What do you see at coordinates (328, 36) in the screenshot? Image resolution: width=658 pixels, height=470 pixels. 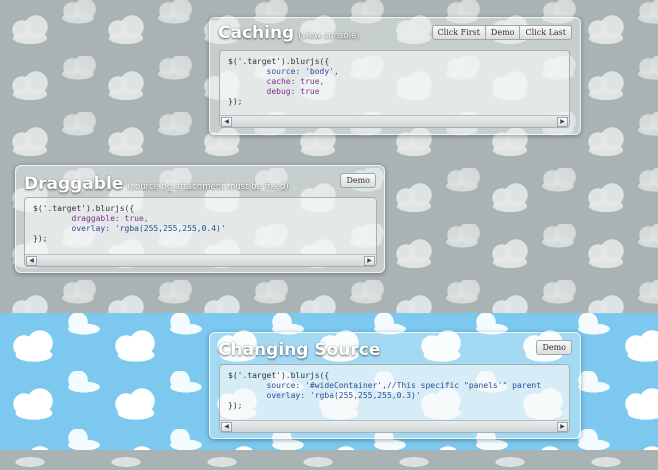 I see `view-console-link: (view console)` at bounding box center [328, 36].